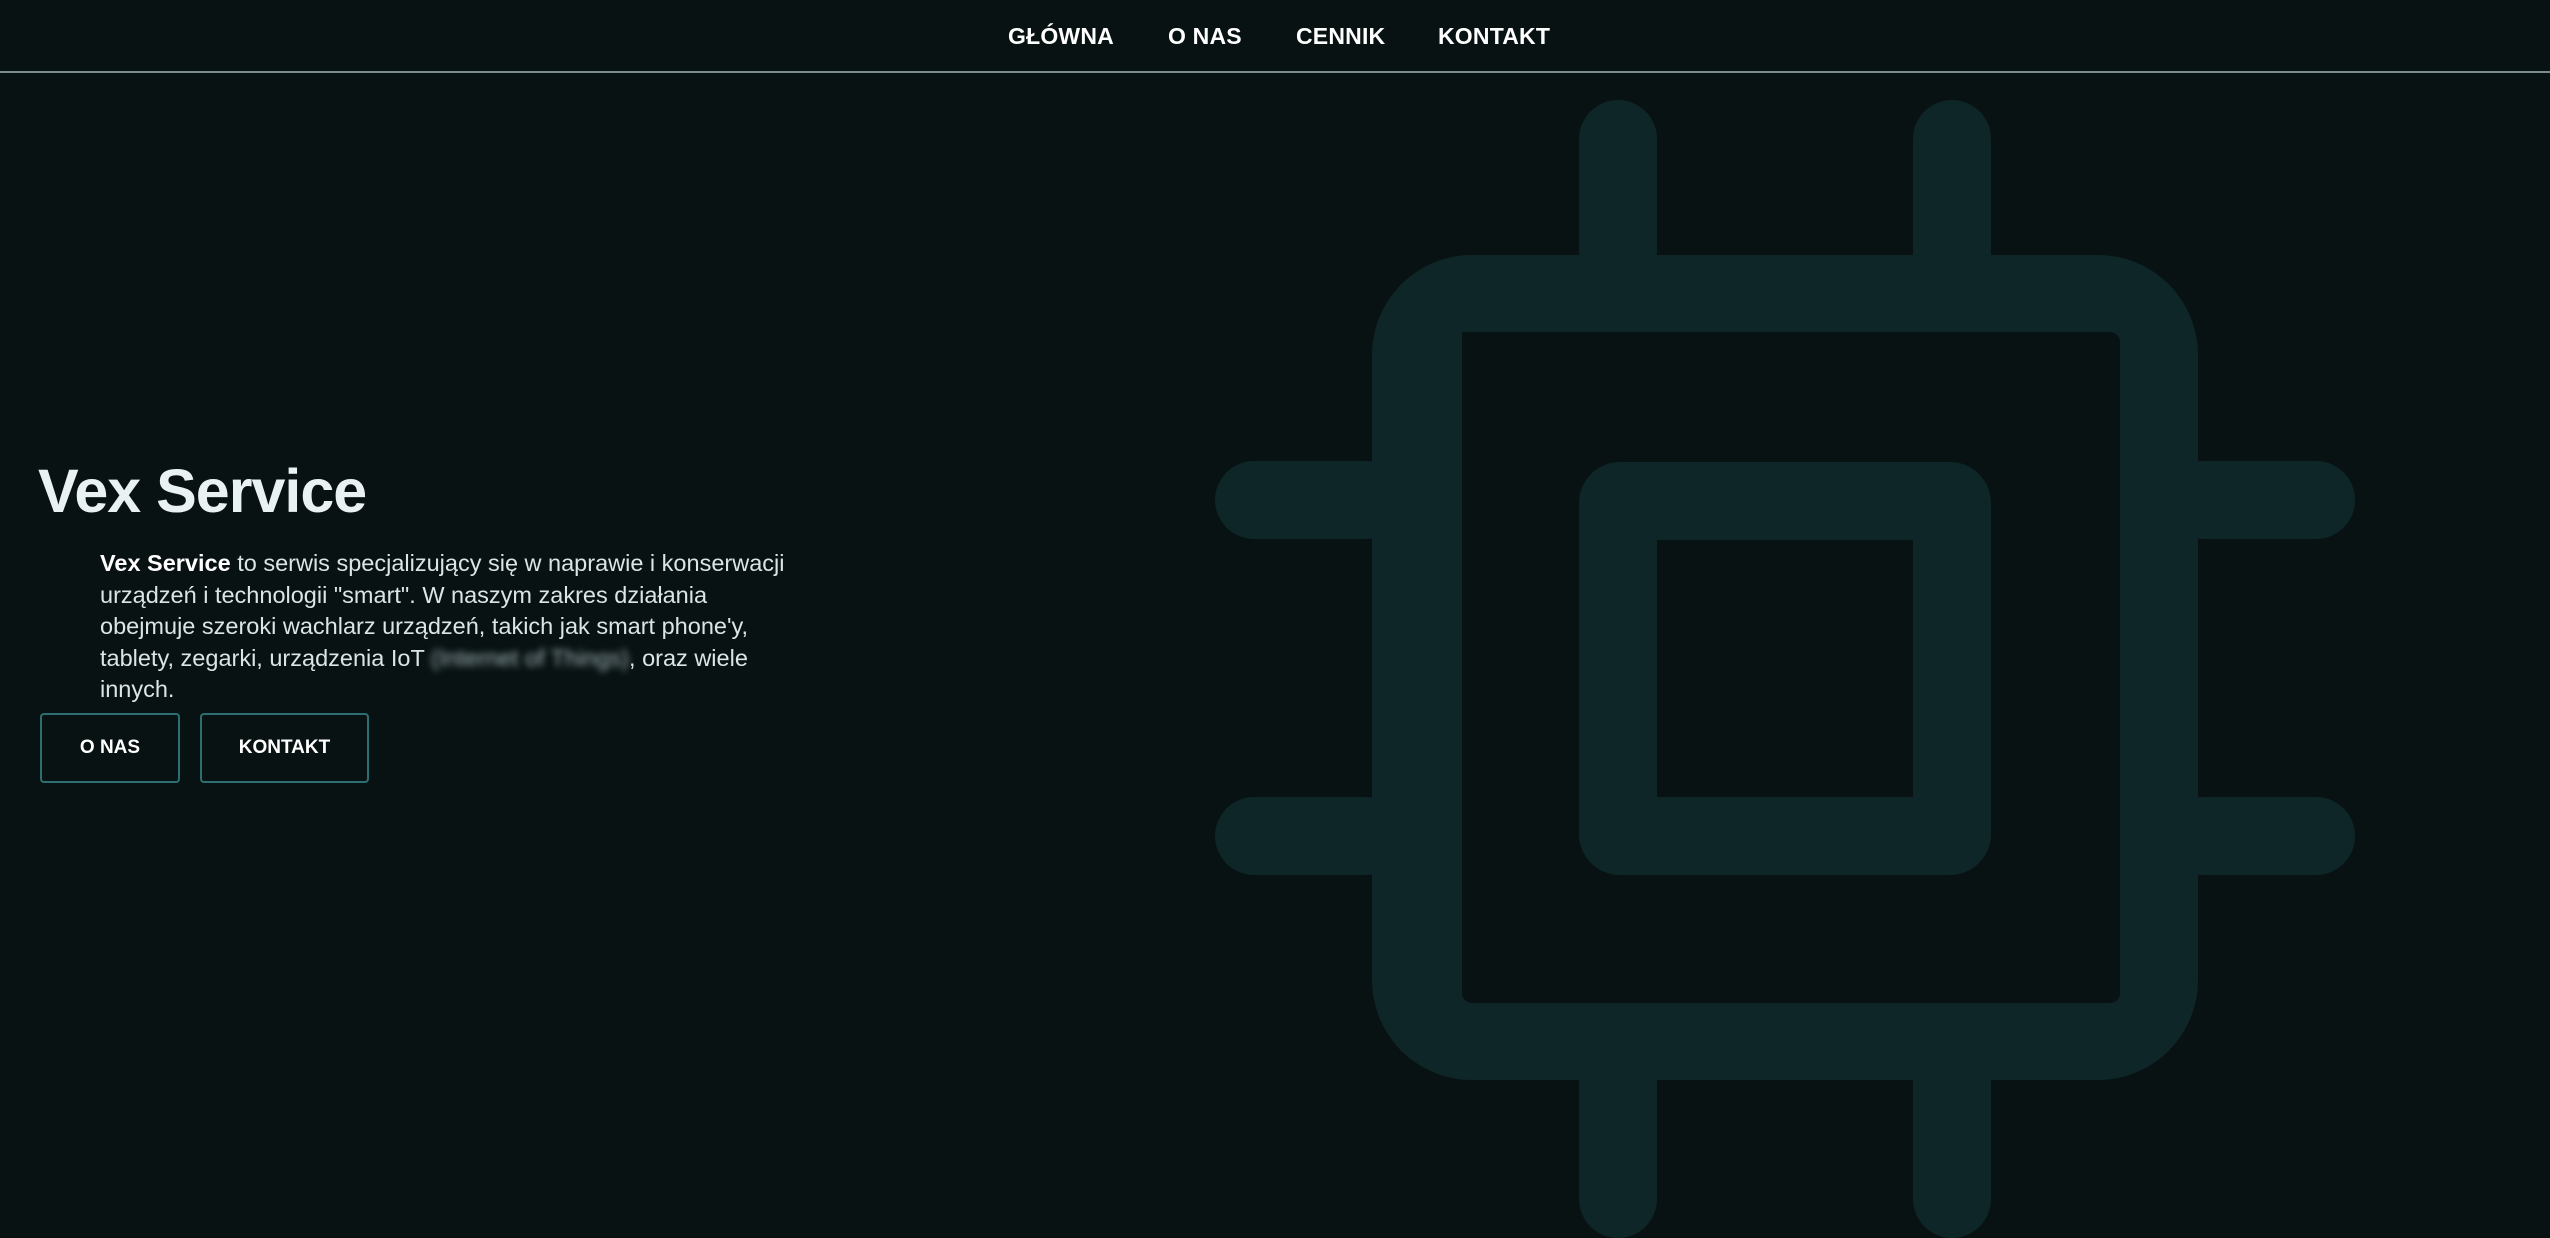  I want to click on nav-link-cennik: CENNIK, so click(1340, 36).